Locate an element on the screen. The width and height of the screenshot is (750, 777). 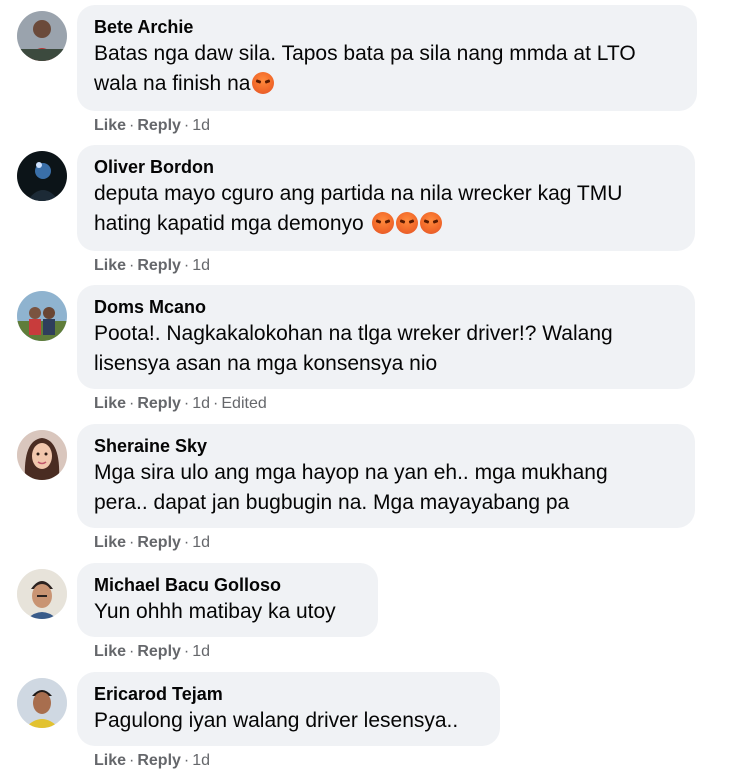
comment-author: Oliver Bordon is located at coordinates (387, 167).